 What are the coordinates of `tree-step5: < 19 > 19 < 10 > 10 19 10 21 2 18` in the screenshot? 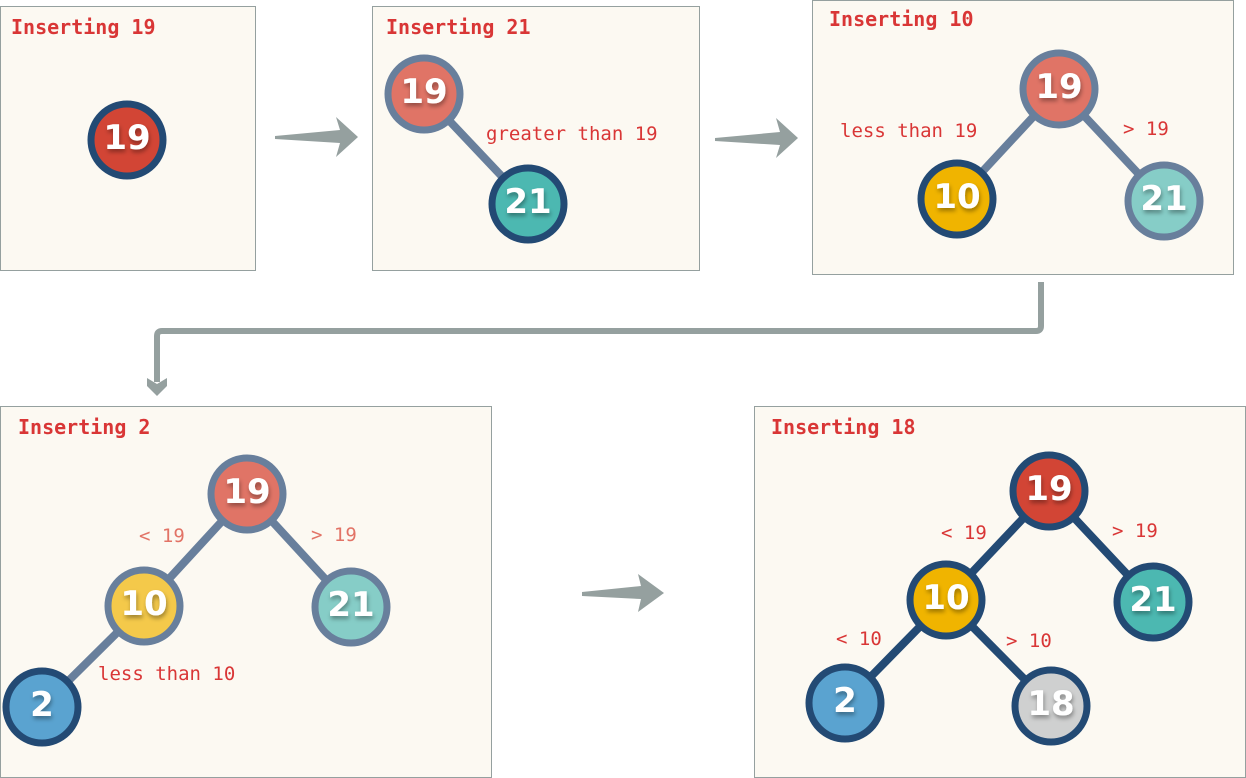 It's located at (999, 598).